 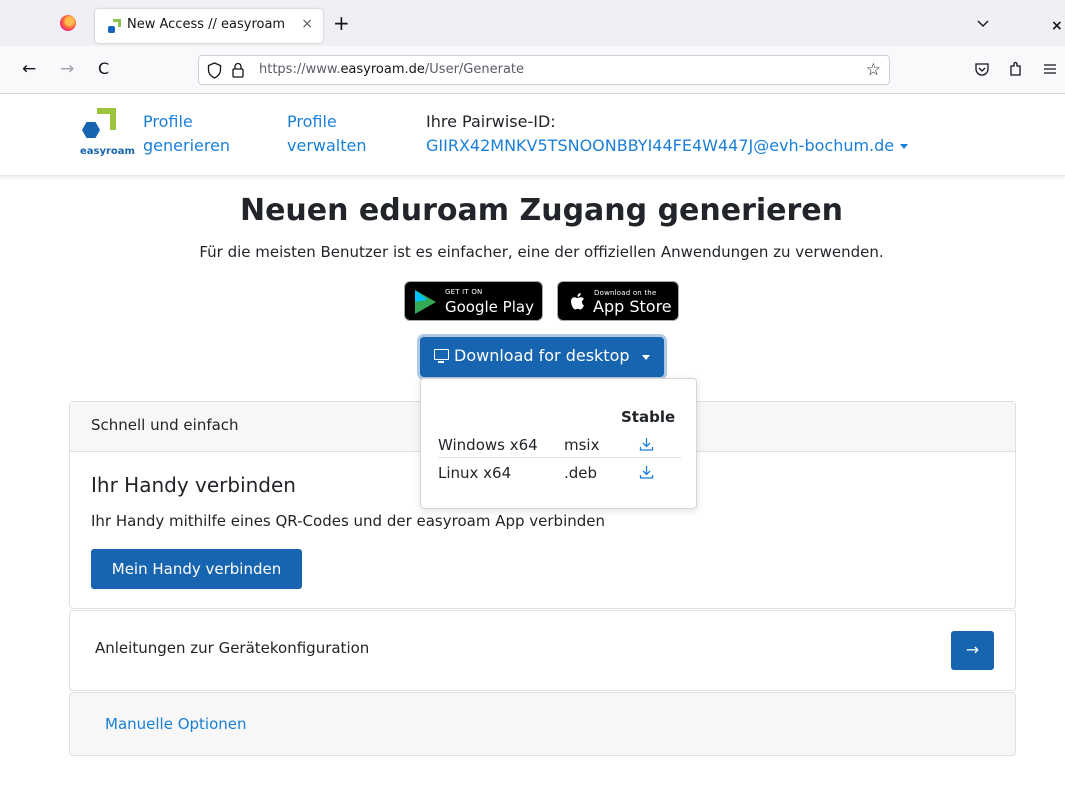 What do you see at coordinates (475, 473) in the screenshot?
I see `os-name: Linux x64` at bounding box center [475, 473].